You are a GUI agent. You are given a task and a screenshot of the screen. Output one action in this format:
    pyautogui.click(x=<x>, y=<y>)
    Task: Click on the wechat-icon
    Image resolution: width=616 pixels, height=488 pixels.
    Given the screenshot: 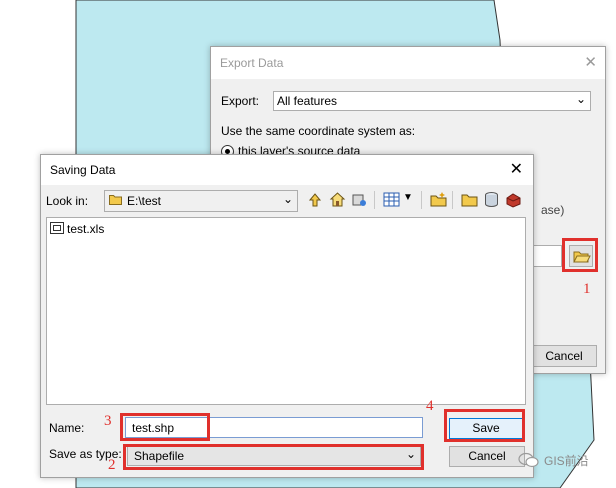 What is the action you would take?
    pyautogui.click(x=528, y=460)
    